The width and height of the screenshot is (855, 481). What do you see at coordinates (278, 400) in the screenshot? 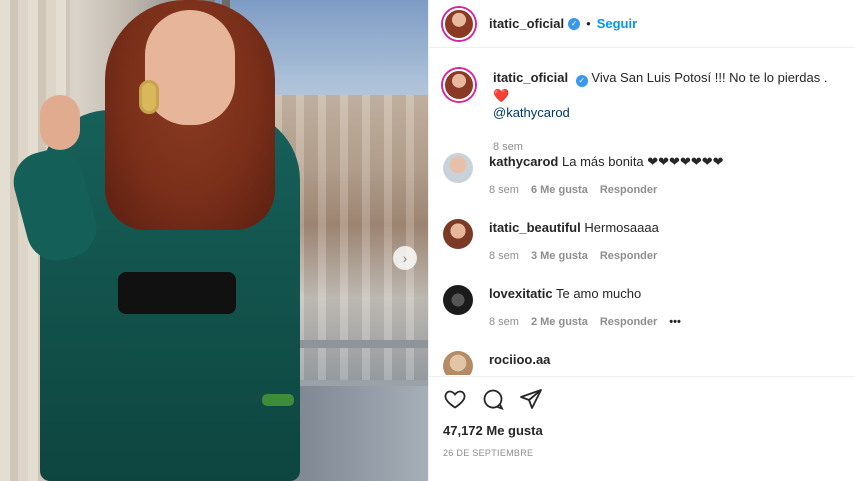
I see `photo-bracelet` at bounding box center [278, 400].